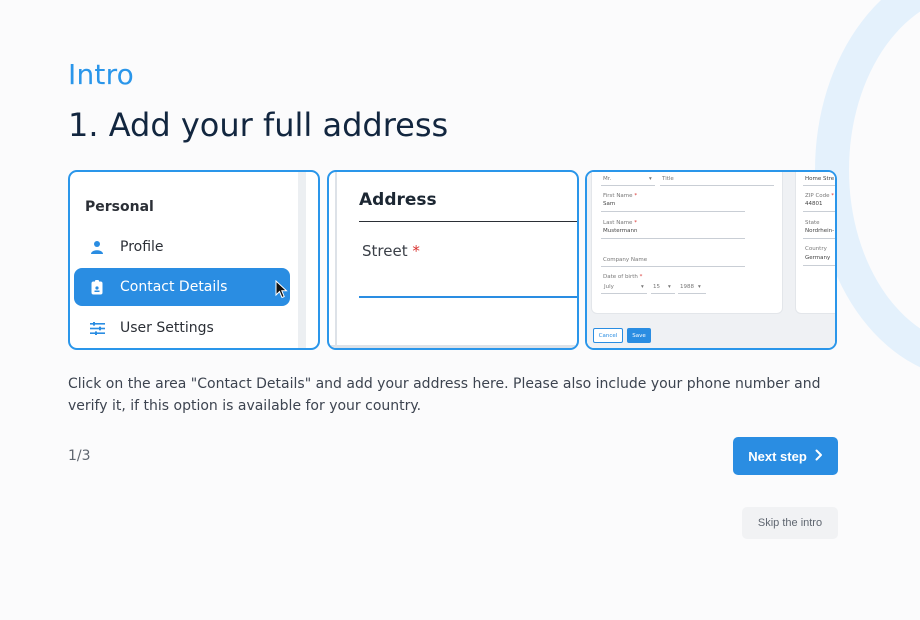 This screenshot has height=620, width=920. Describe the element at coordinates (609, 204) in the screenshot. I see `mini-first-name-value: Sam` at that location.